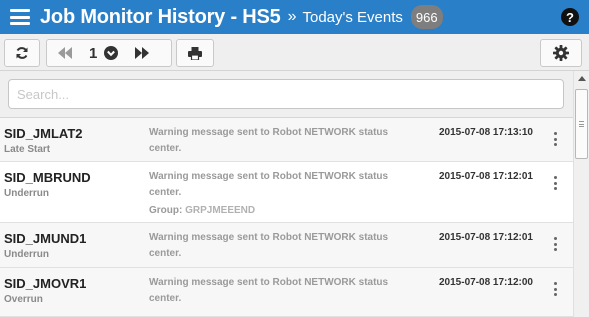 The image size is (589, 317). I want to click on chevron-down-icon, so click(111, 53).